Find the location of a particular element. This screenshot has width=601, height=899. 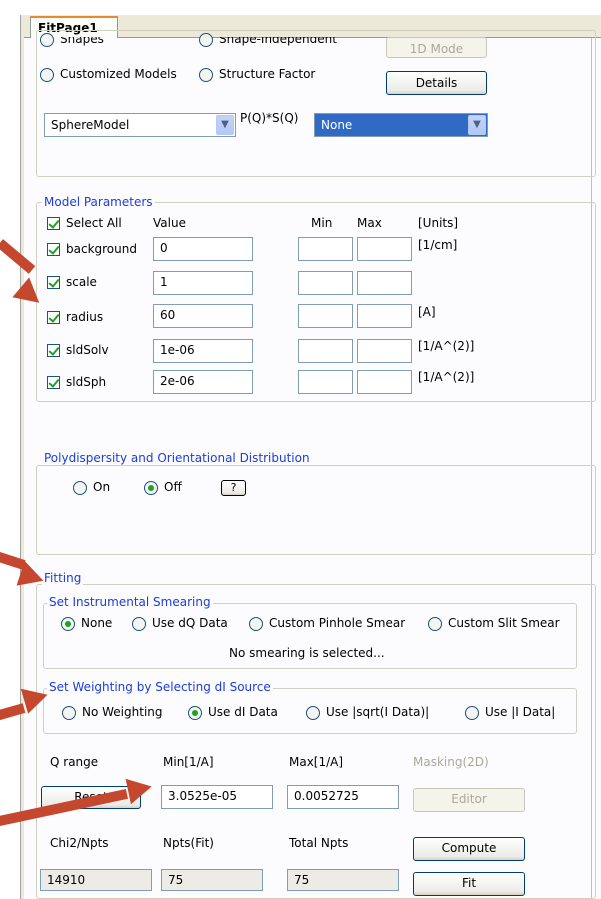

param-name: background is located at coordinates (101, 249).